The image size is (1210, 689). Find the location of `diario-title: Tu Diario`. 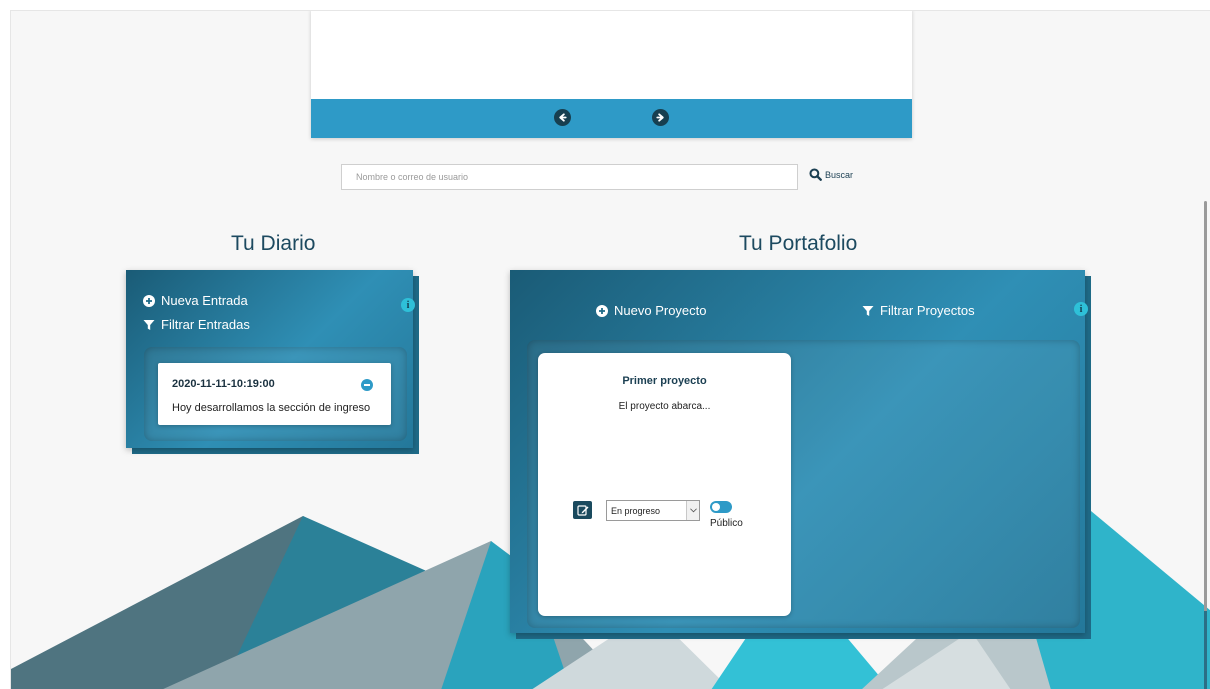

diario-title: Tu Diario is located at coordinates (273, 243).